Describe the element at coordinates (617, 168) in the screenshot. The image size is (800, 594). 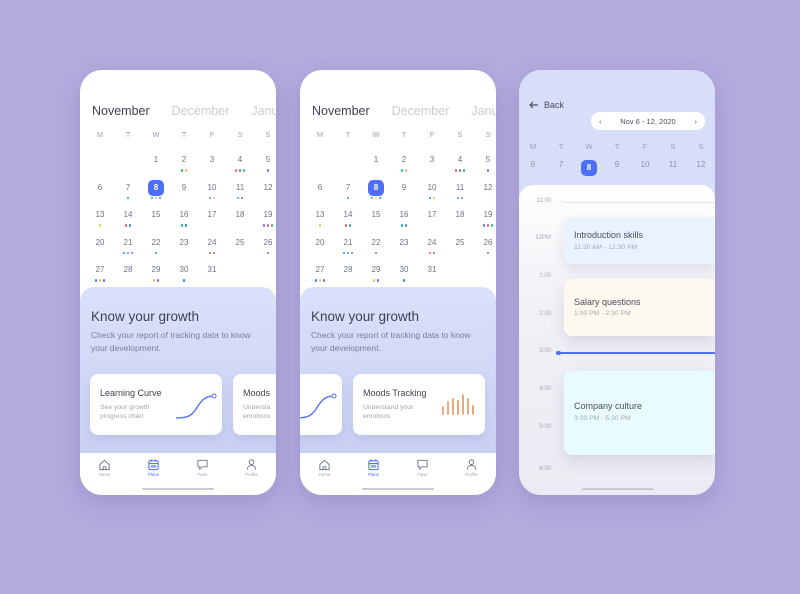
I see `week-day: 9` at that location.